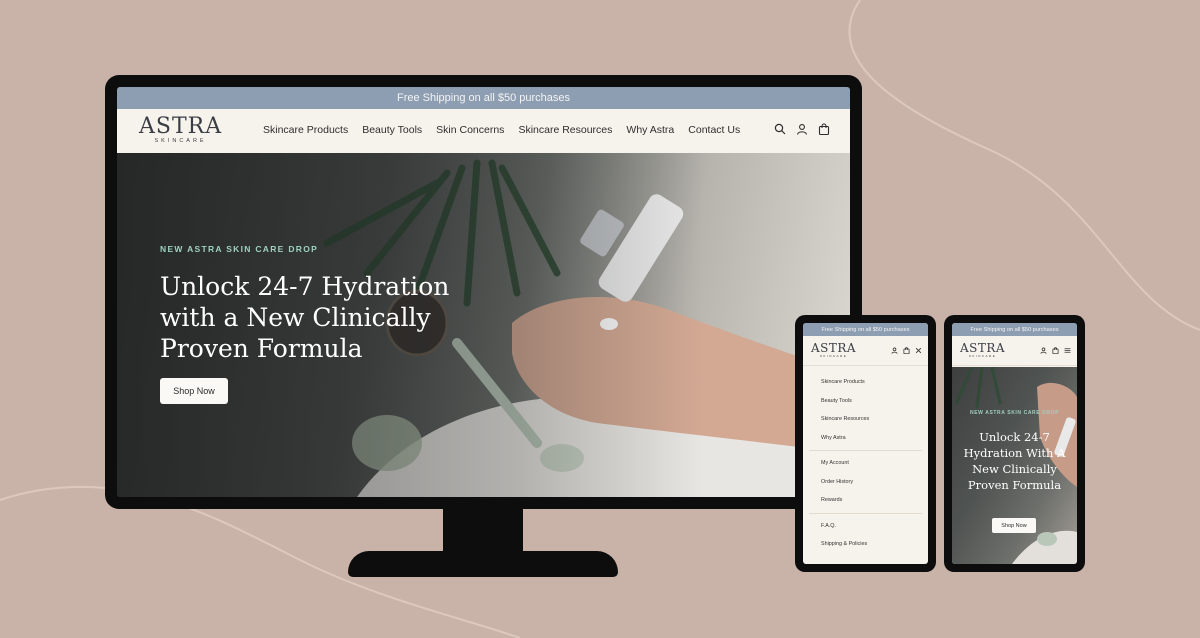 The image size is (1200, 638). I want to click on search-icon, so click(780, 129).